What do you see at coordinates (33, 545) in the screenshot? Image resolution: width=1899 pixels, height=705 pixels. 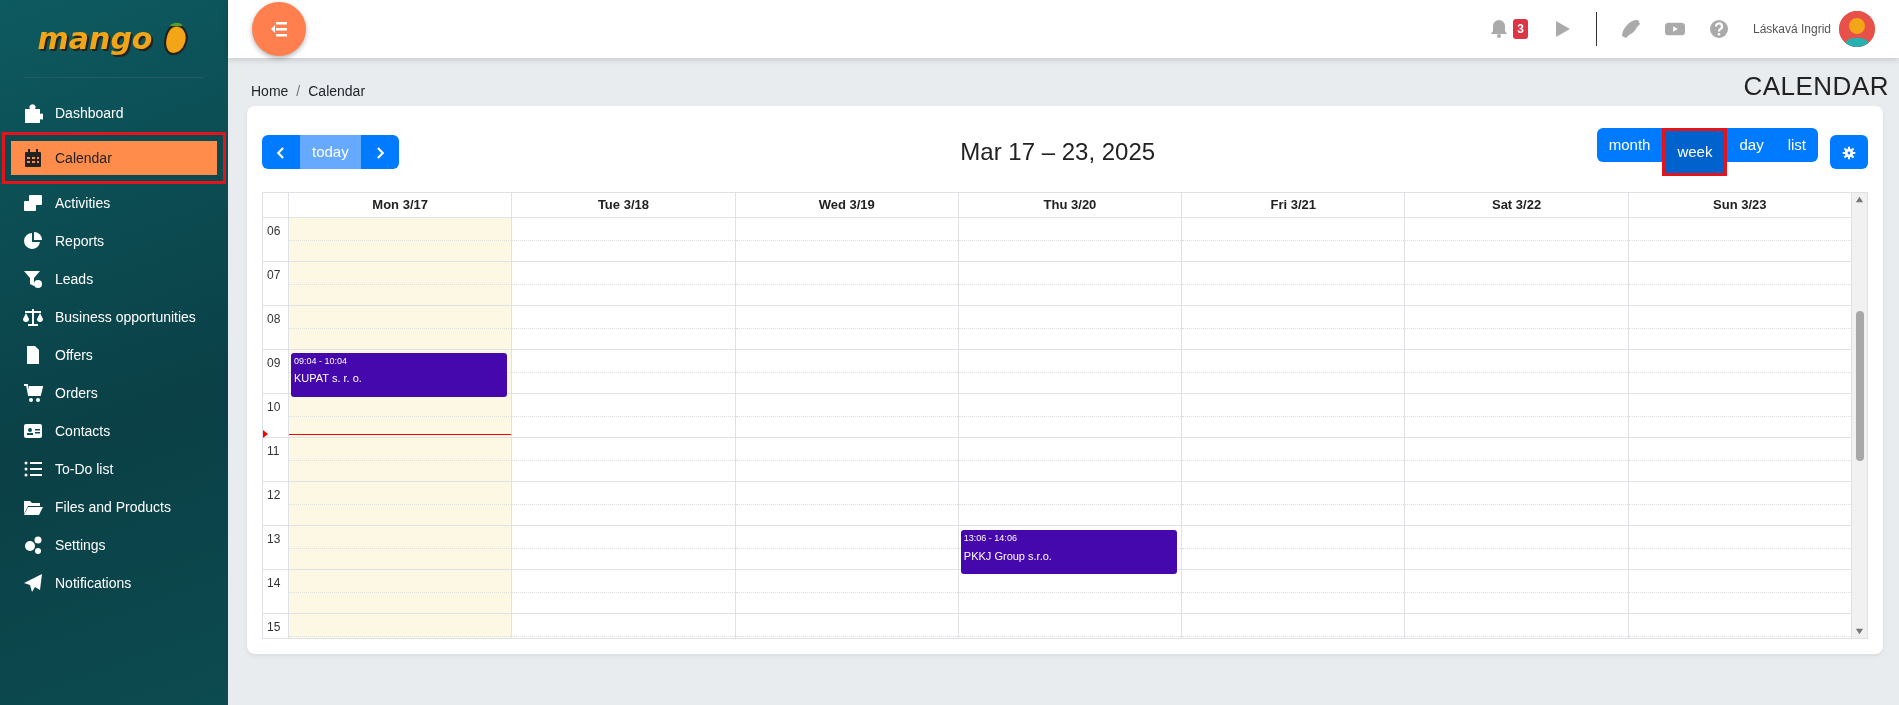 I see `gears-icon` at bounding box center [33, 545].